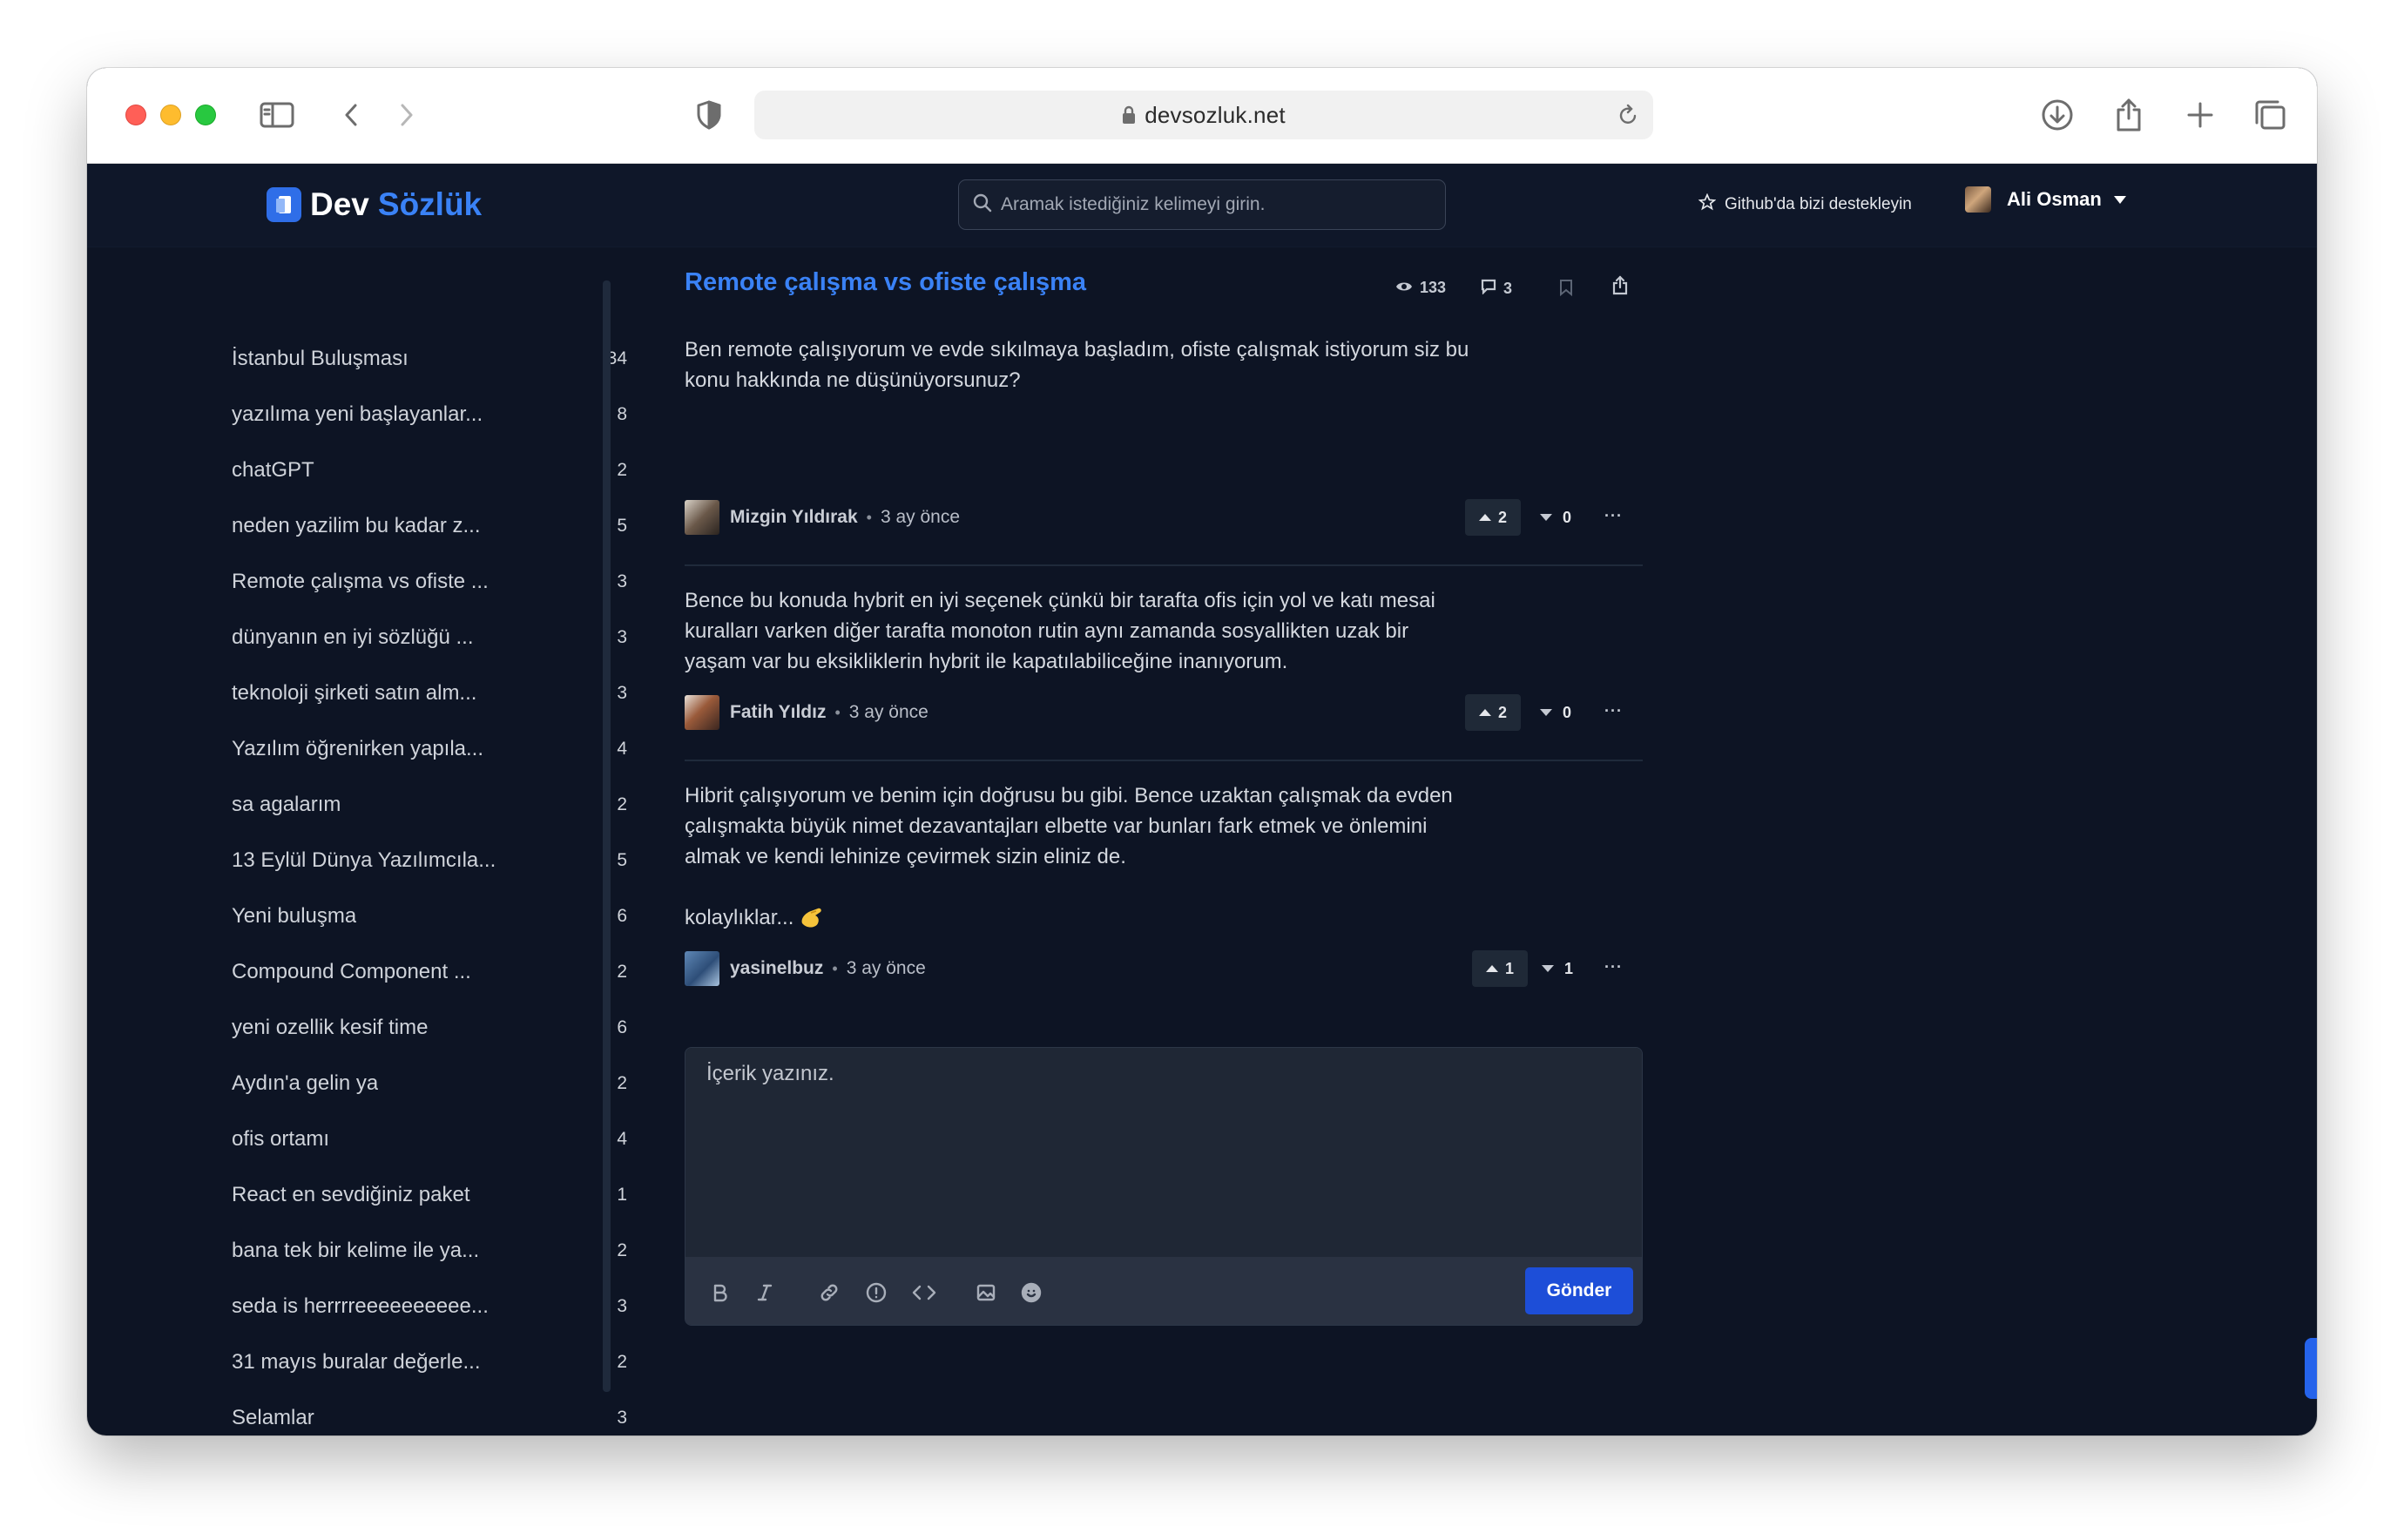 The width and height of the screenshot is (2404, 1540). Describe the element at coordinates (1566, 712) in the screenshot. I see `downvote-count: 0` at that location.